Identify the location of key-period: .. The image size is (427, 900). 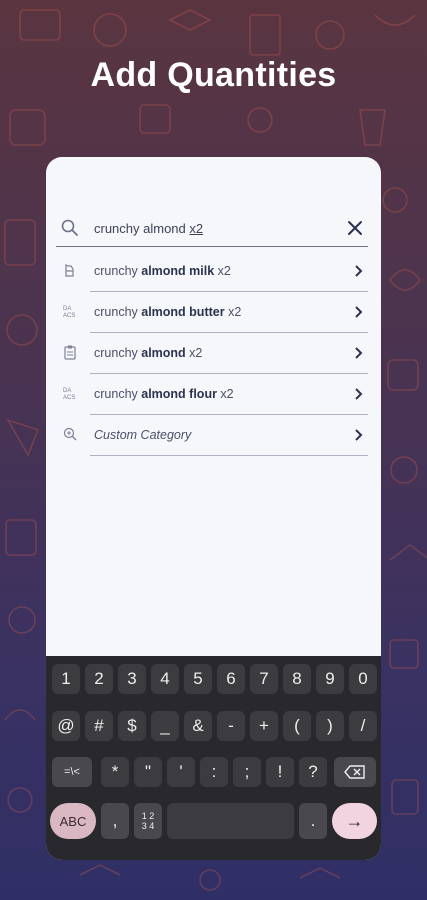
(313, 821).